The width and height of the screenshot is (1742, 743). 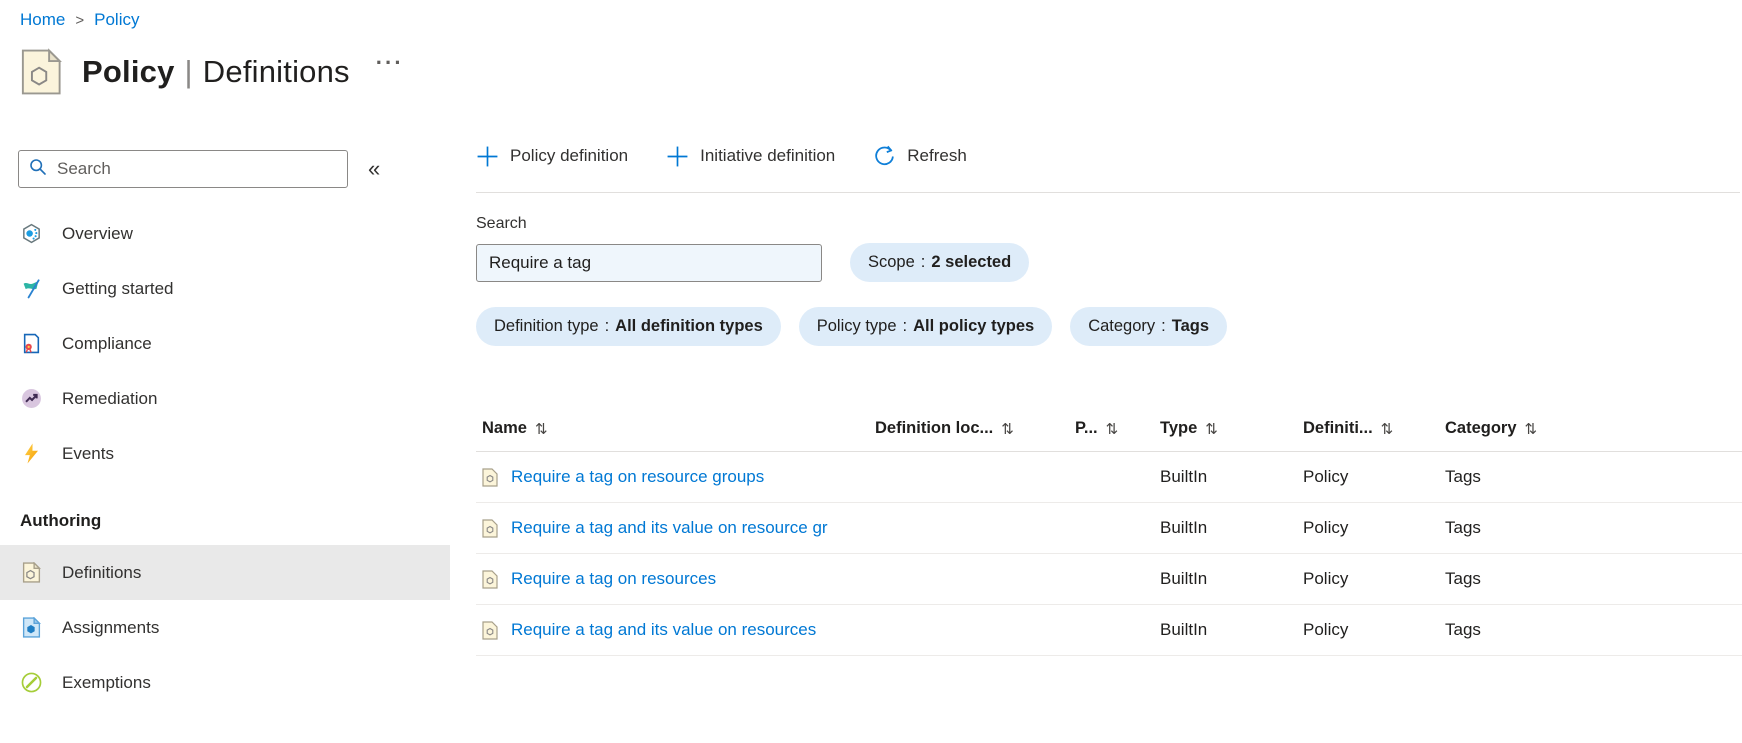 What do you see at coordinates (675, 428) in the screenshot?
I see `column-header-name: Name ⇅` at bounding box center [675, 428].